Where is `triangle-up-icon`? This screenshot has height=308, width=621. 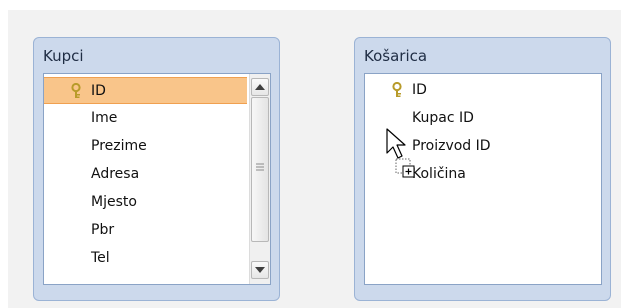 triangle-up-icon is located at coordinates (260, 87).